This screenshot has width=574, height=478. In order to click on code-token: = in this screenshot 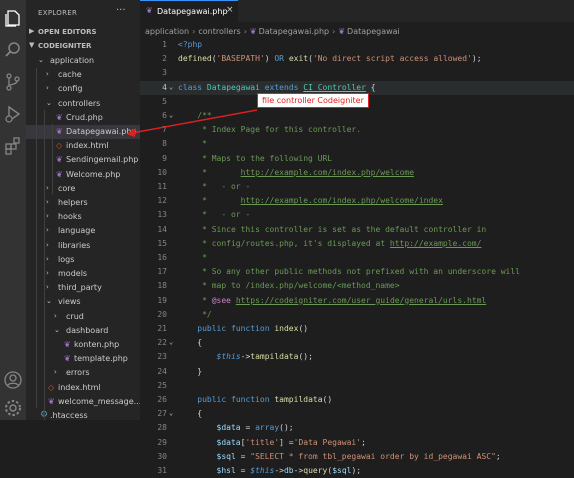, I will do `click(243, 470)`.